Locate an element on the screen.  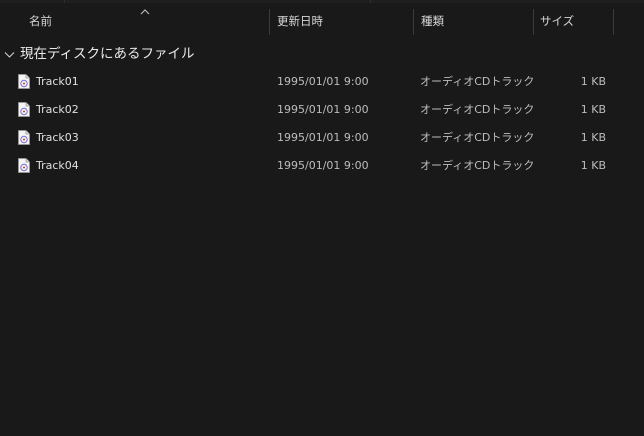
toolbar-edge is located at coordinates (322, 1).